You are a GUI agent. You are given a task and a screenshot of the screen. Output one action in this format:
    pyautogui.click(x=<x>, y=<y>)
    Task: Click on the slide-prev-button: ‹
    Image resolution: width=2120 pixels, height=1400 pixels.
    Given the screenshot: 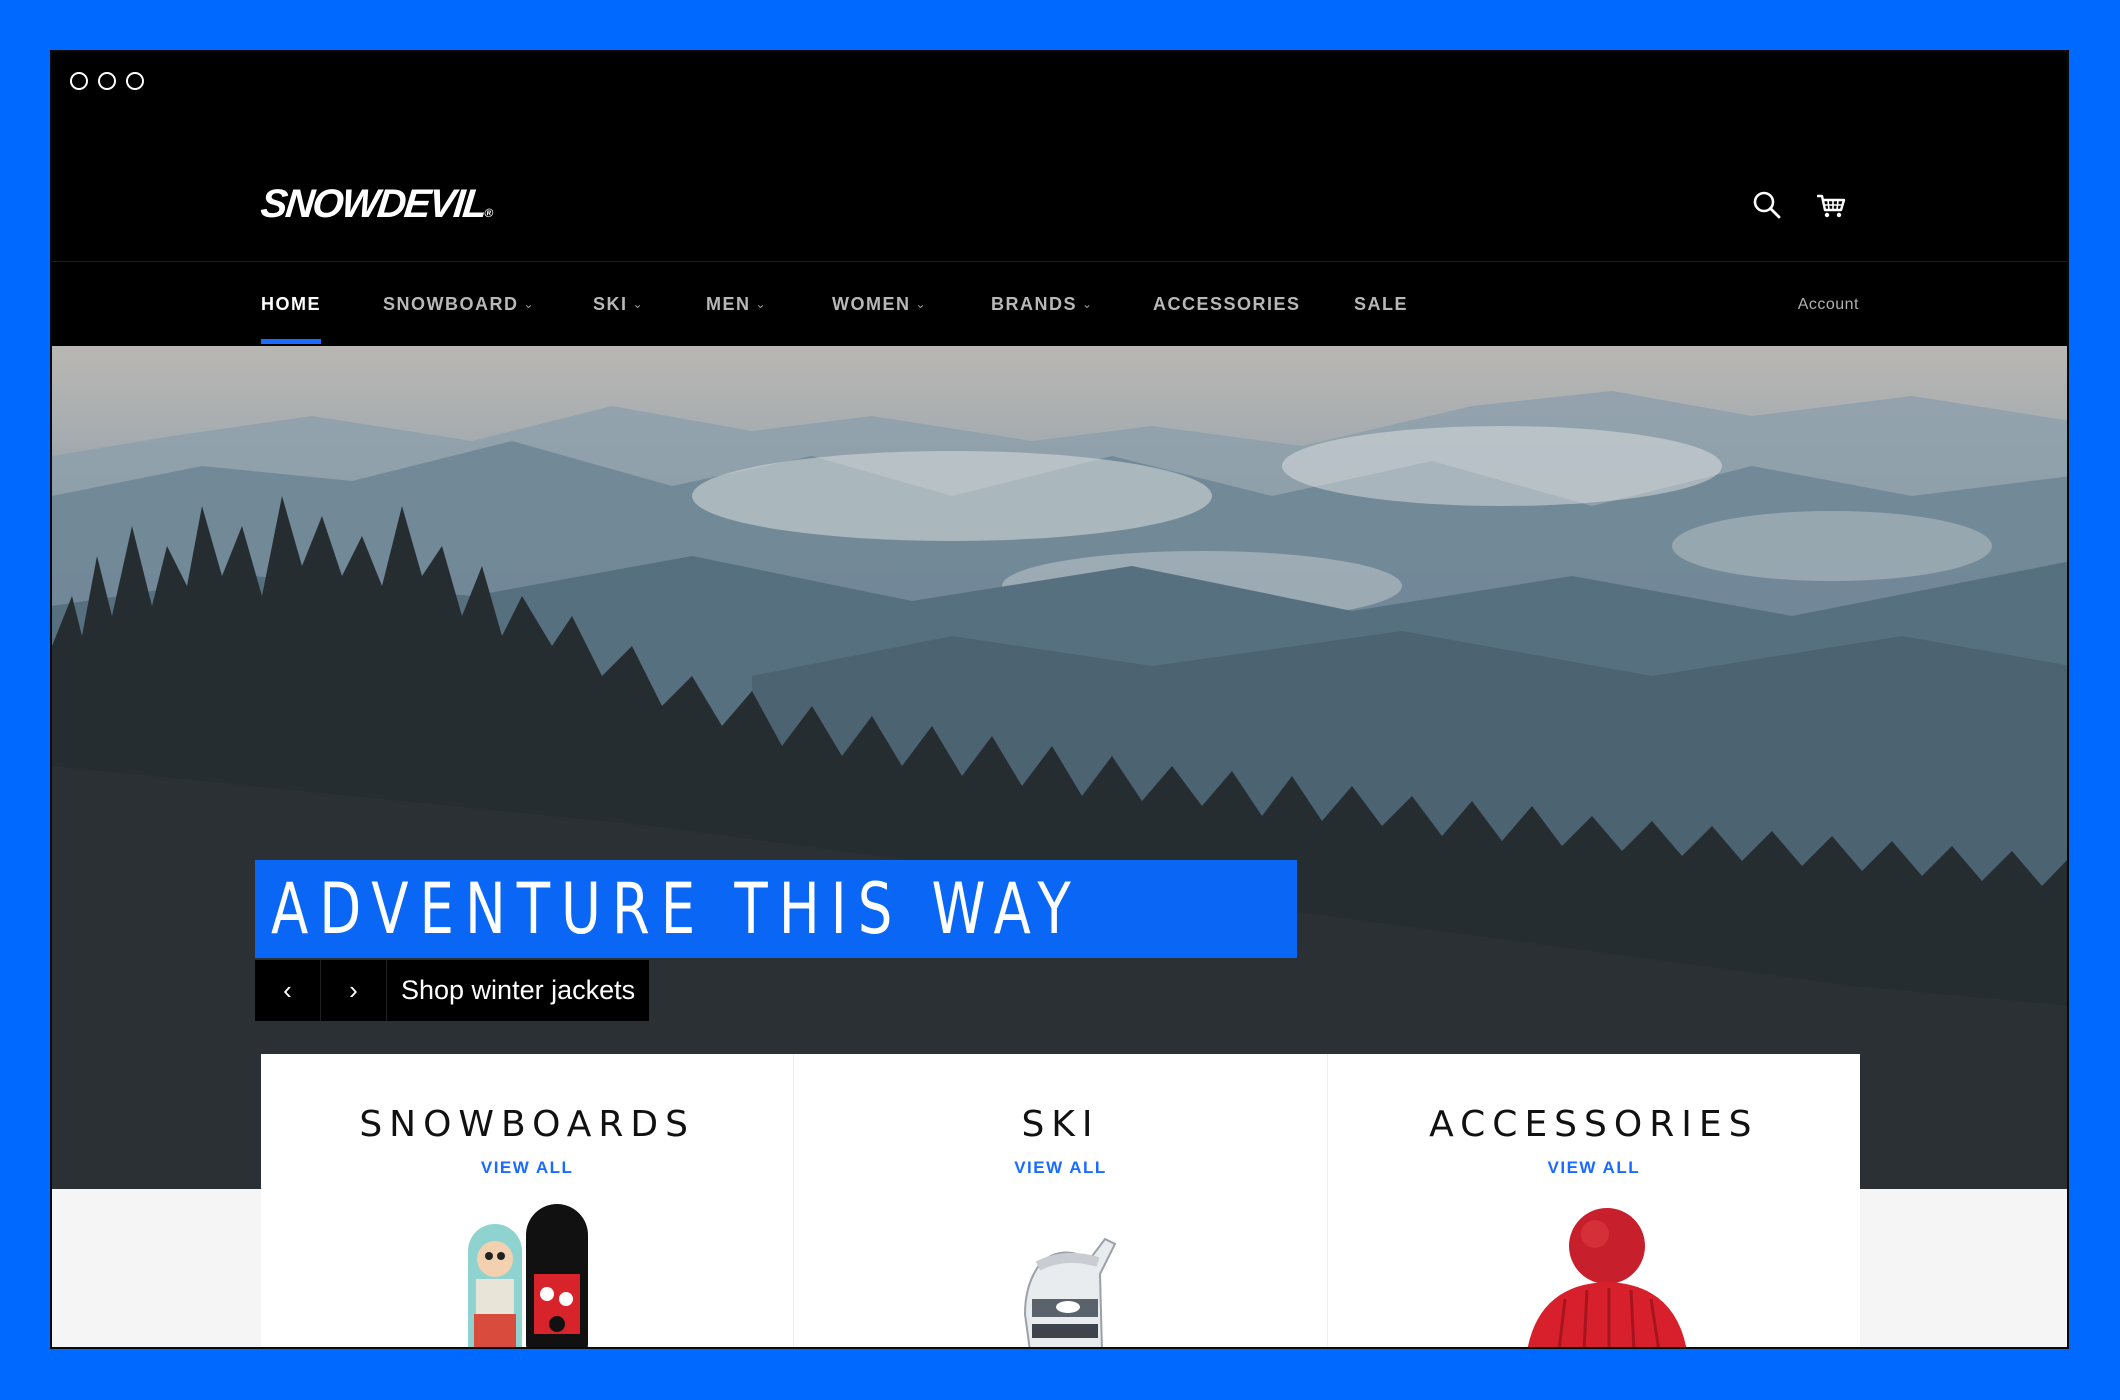 What is the action you would take?
    pyautogui.click(x=288, y=990)
    